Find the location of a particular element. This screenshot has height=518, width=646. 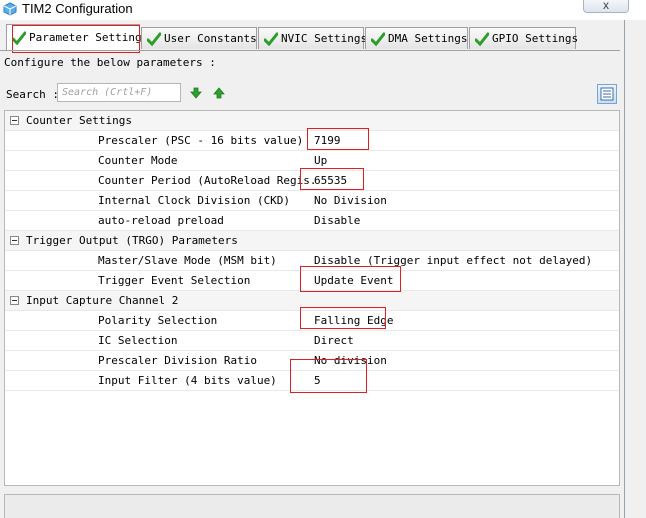

cube-icon is located at coordinates (10, 9).